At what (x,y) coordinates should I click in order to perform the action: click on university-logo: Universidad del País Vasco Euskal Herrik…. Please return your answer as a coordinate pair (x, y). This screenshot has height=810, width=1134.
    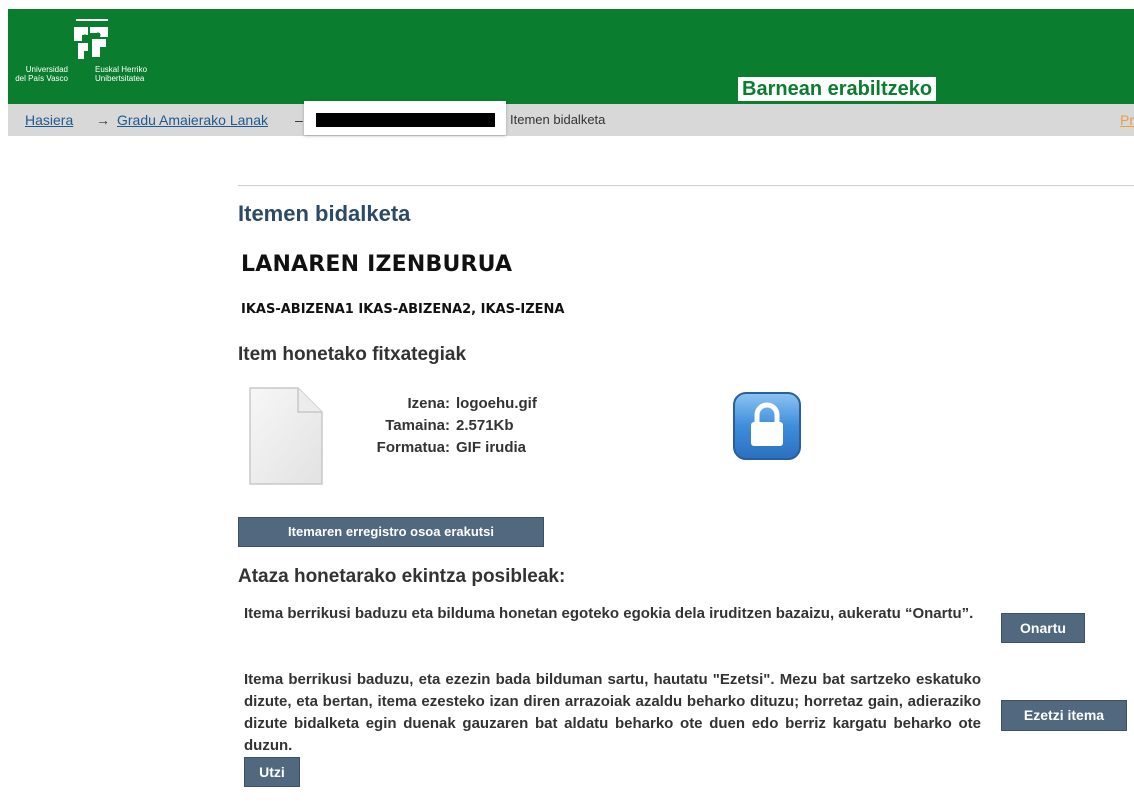
    Looking at the image, I should click on (108, 56).